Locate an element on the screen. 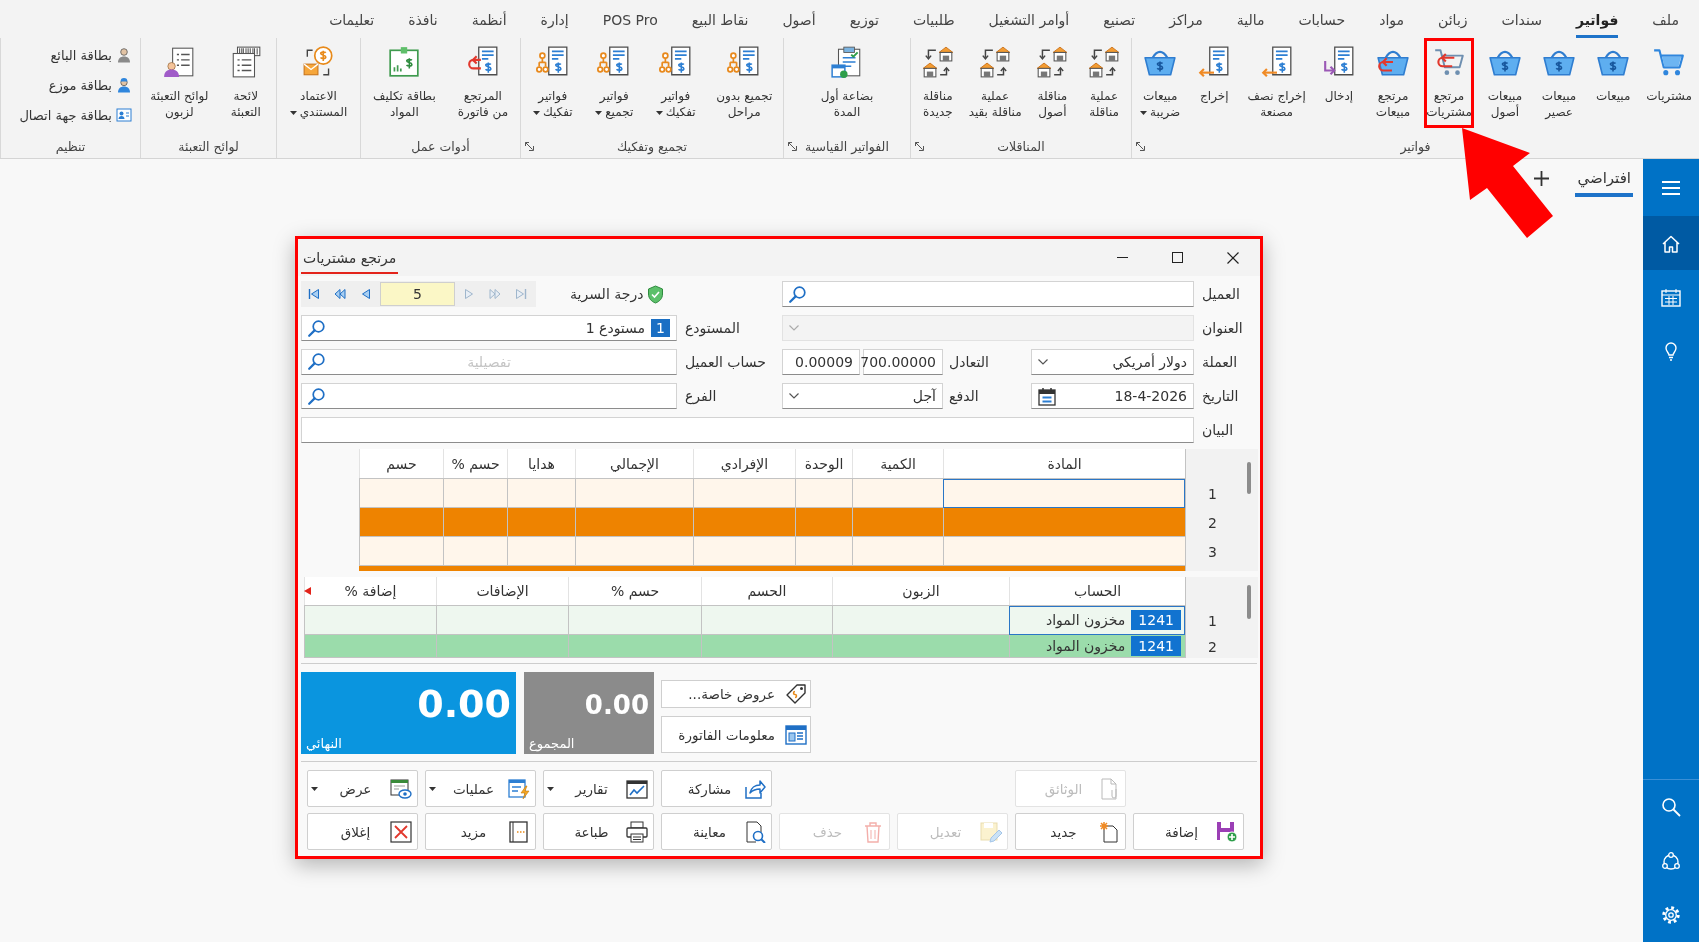  ribbon-button: إخراج نصف مصنعة is located at coordinates (1276, 83).